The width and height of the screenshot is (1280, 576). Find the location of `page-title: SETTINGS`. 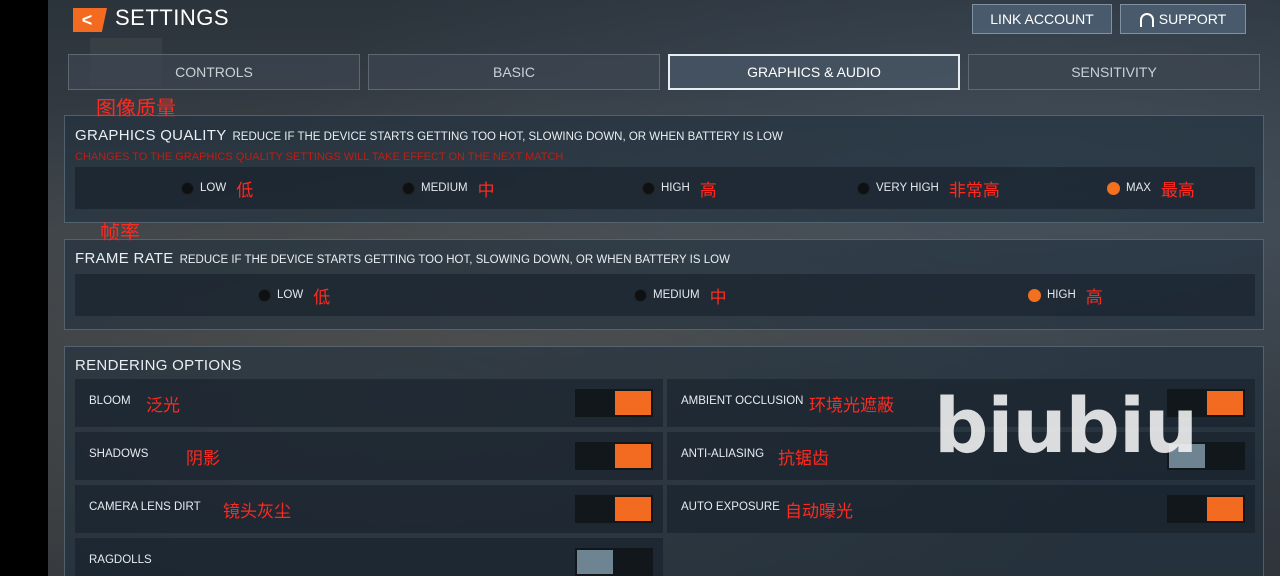

page-title: SETTINGS is located at coordinates (172, 17).